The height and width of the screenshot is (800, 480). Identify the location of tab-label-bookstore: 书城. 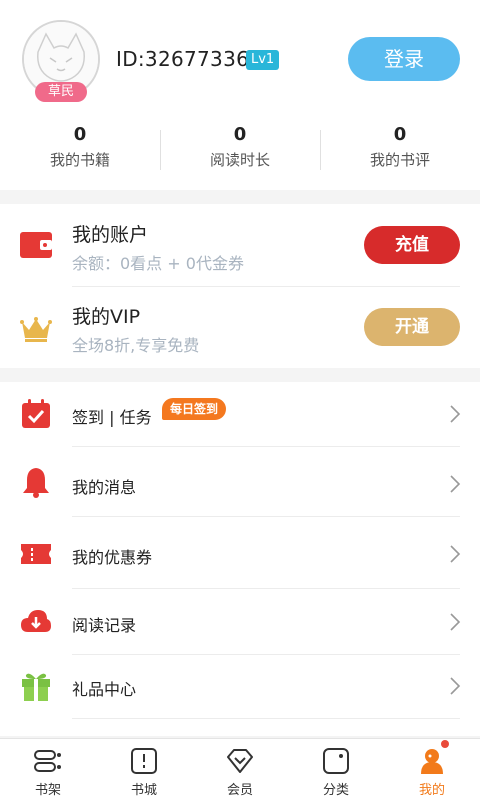
(143, 790).